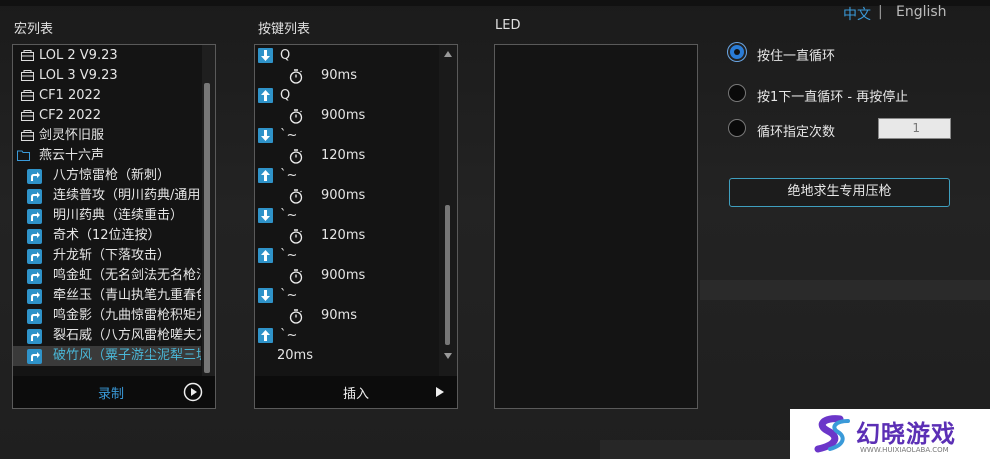 The image size is (990, 459). What do you see at coordinates (112, 175) in the screenshot?
I see `macro-item-label: 八方惊雷枪（新刺）` at bounding box center [112, 175].